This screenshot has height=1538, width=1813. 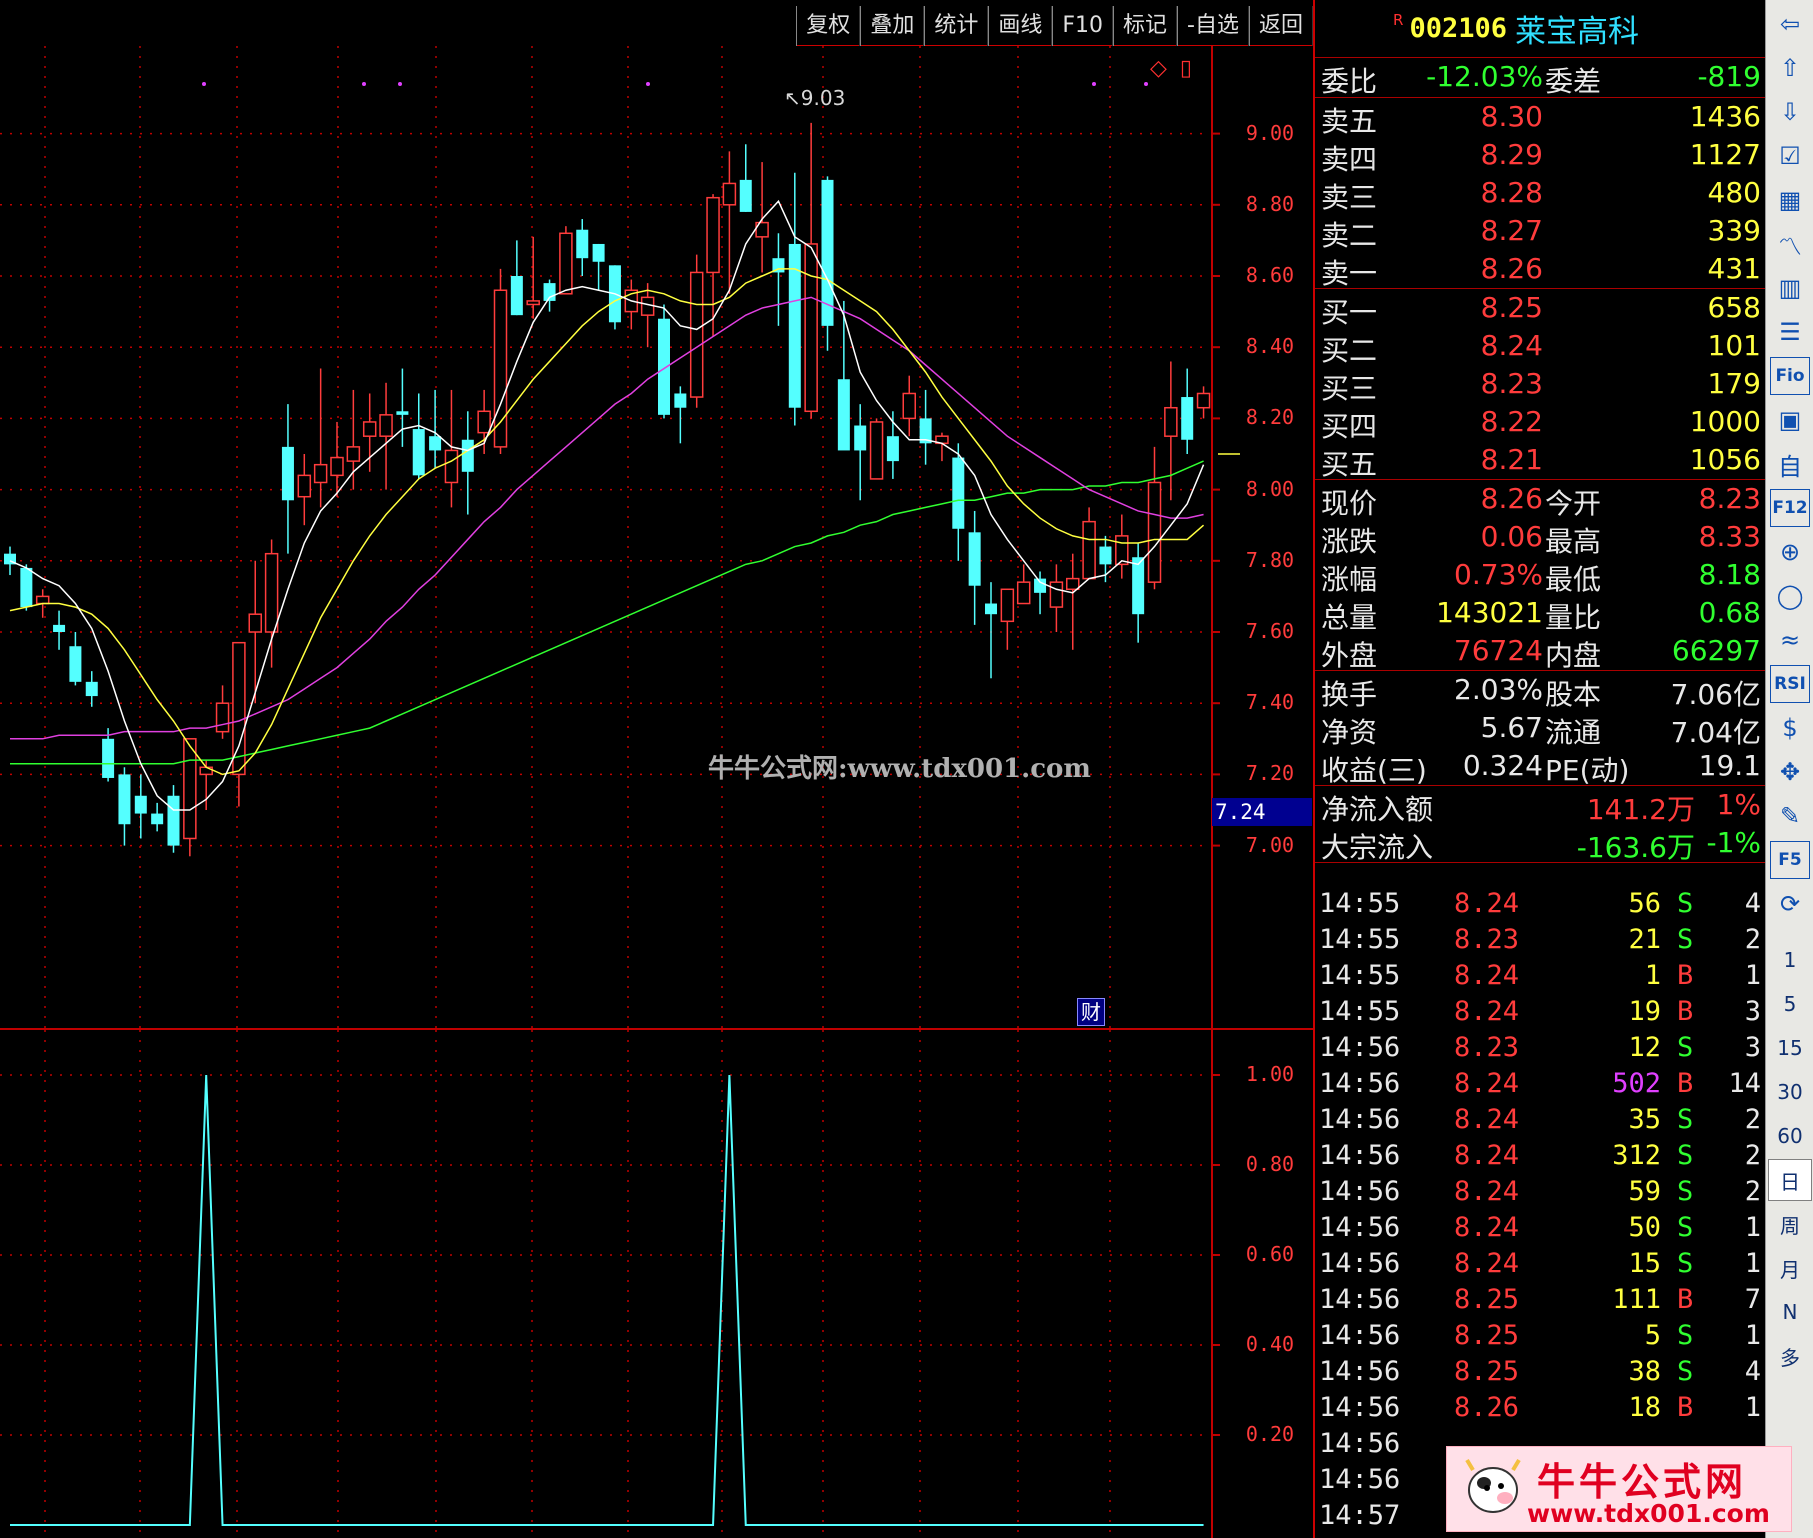 What do you see at coordinates (1790, 376) in the screenshot?
I see `f10-icon: Fio` at bounding box center [1790, 376].